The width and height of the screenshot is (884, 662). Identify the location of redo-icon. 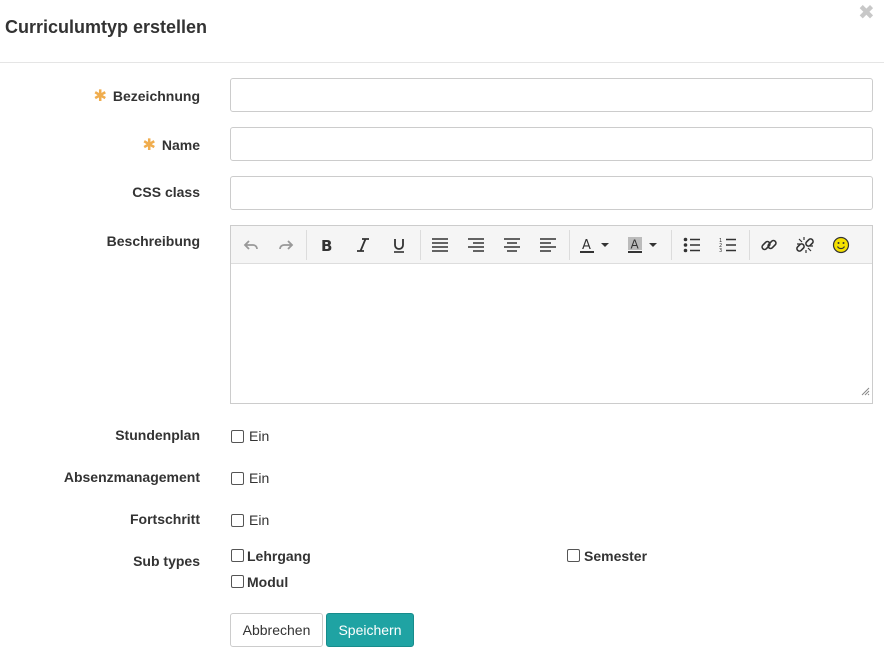
(286, 245).